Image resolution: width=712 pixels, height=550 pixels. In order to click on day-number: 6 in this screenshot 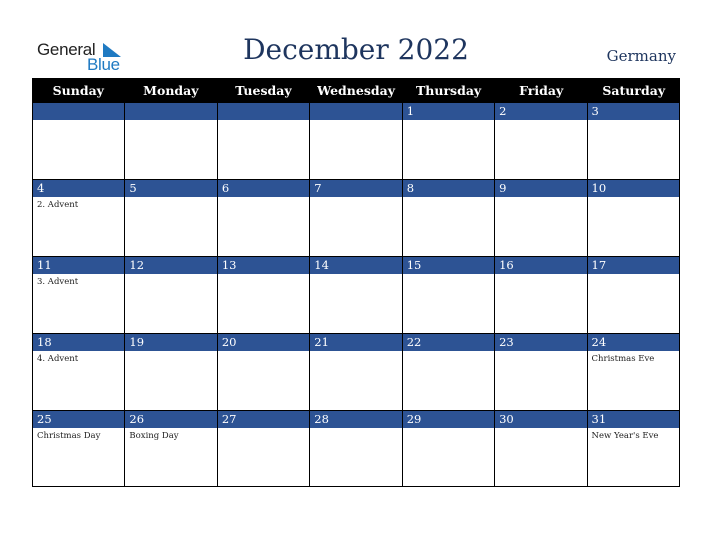, I will do `click(263, 188)`.